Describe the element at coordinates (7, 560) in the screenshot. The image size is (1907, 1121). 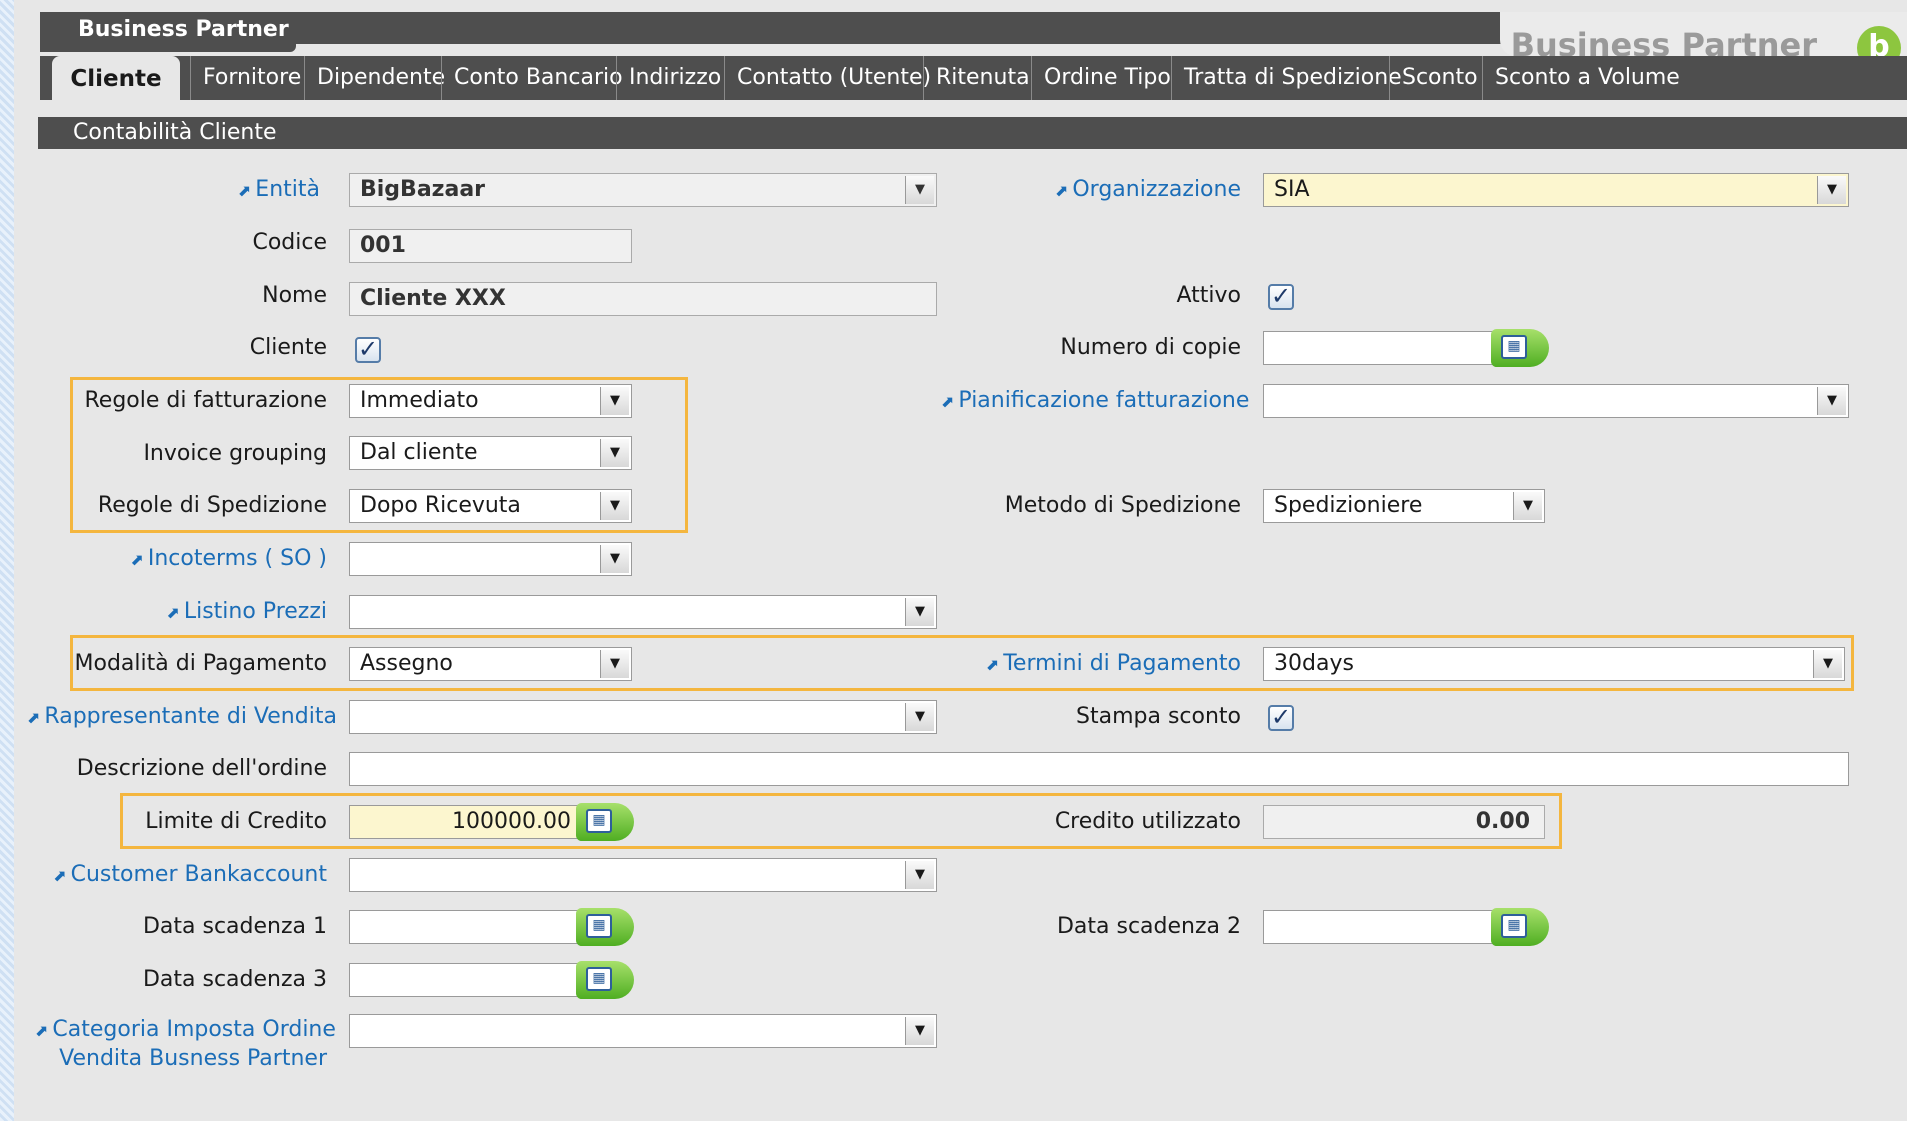
I see `left-decoration` at that location.